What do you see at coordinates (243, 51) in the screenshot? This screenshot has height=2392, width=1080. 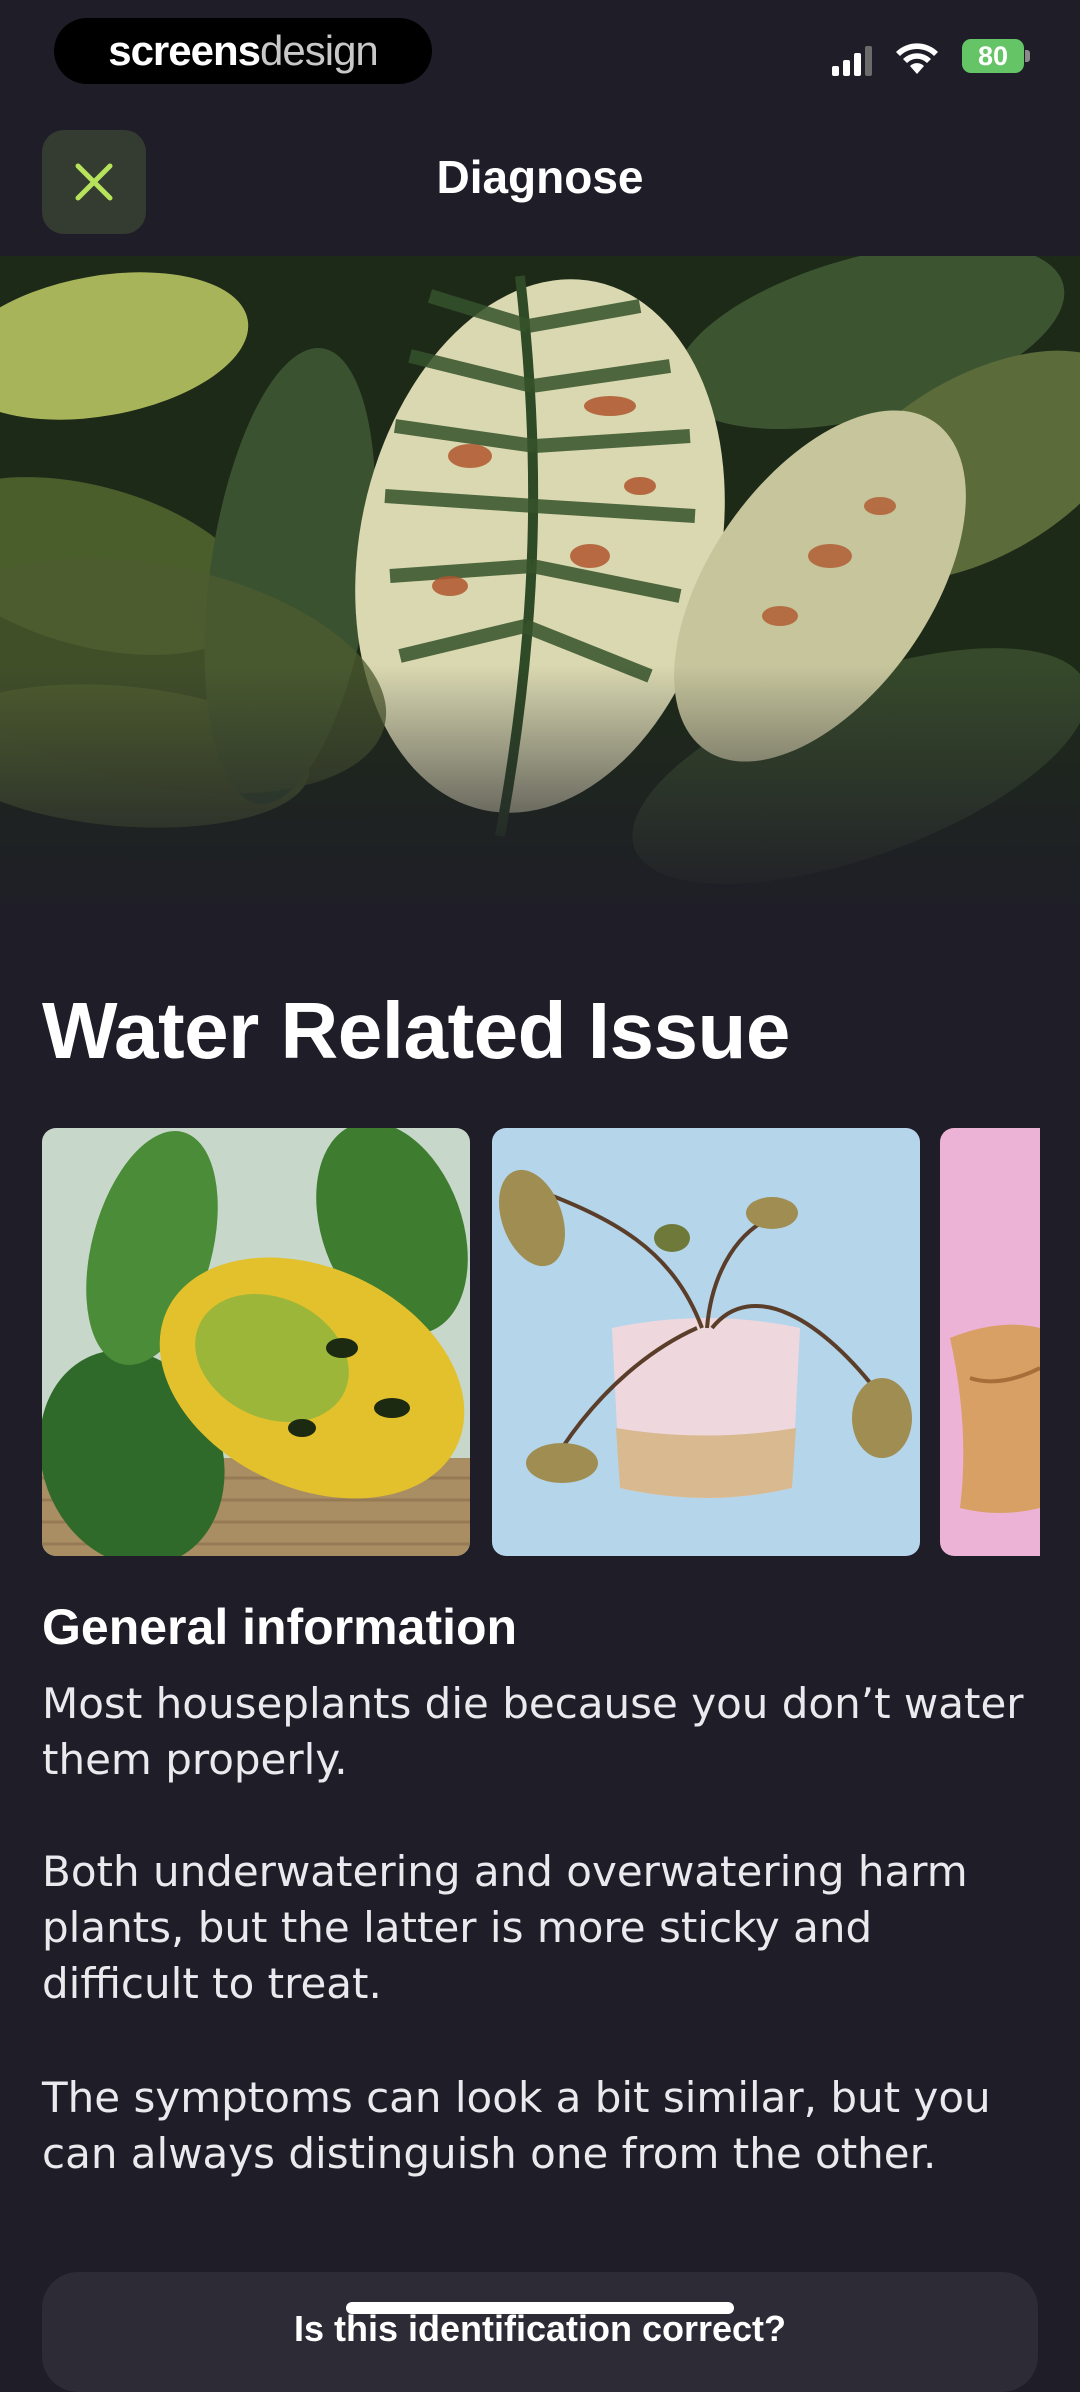 I see `screensdesign-logo: screens design` at bounding box center [243, 51].